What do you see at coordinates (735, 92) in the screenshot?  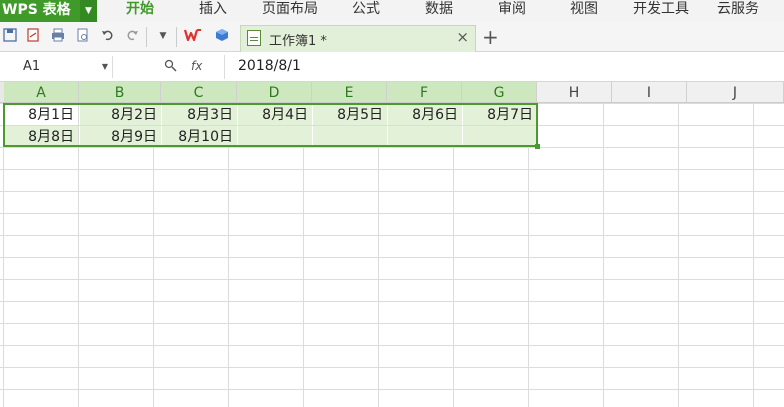 I see `column-header-j: J` at bounding box center [735, 92].